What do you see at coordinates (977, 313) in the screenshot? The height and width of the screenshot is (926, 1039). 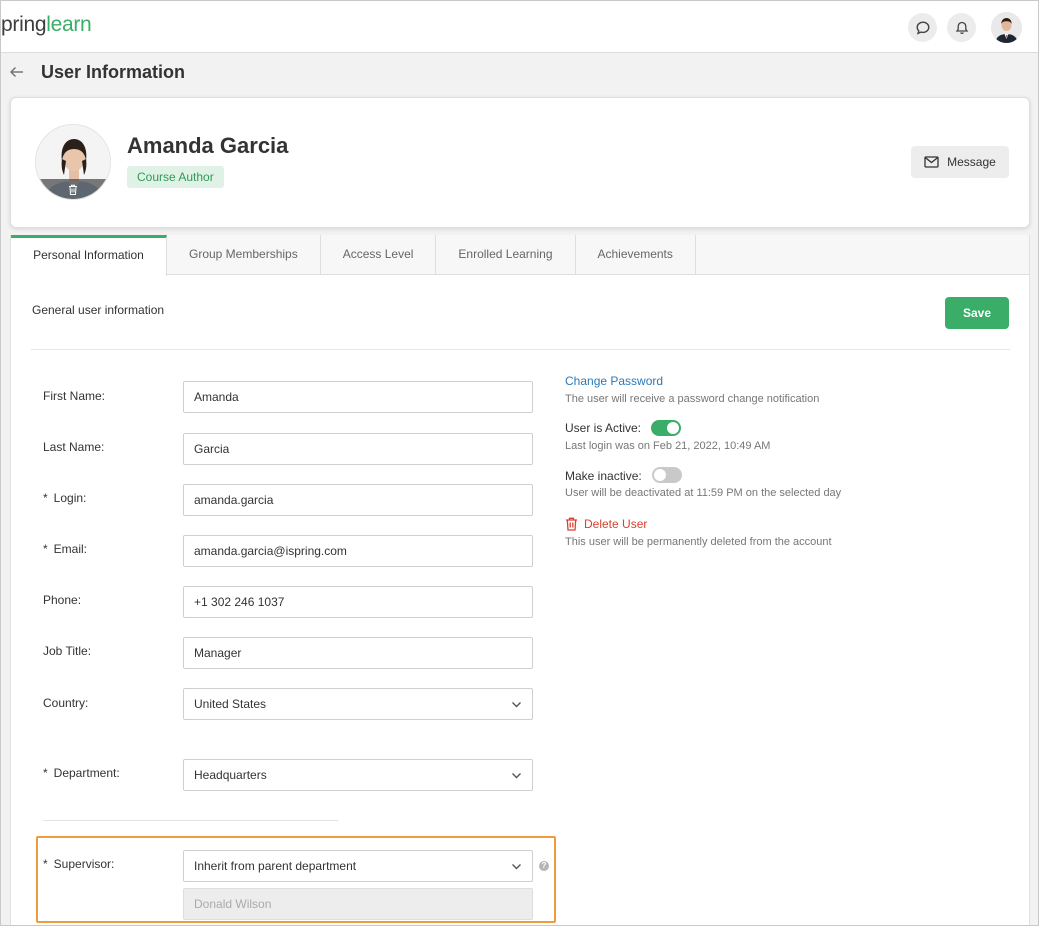 I see `save-button: Save` at bounding box center [977, 313].